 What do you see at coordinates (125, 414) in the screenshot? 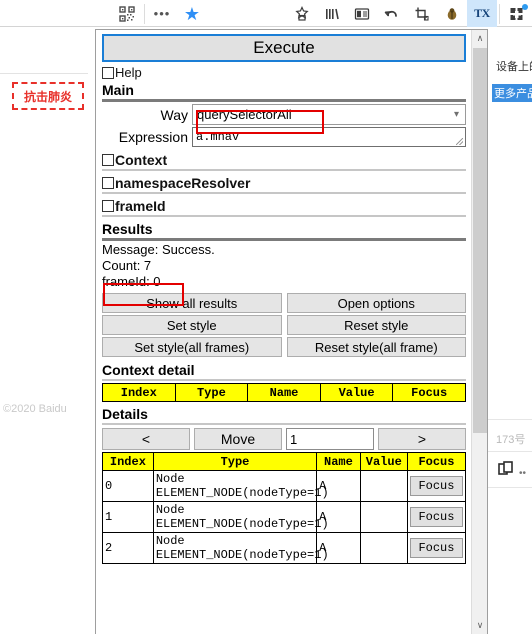
I see `details-title: Details` at bounding box center [125, 414].